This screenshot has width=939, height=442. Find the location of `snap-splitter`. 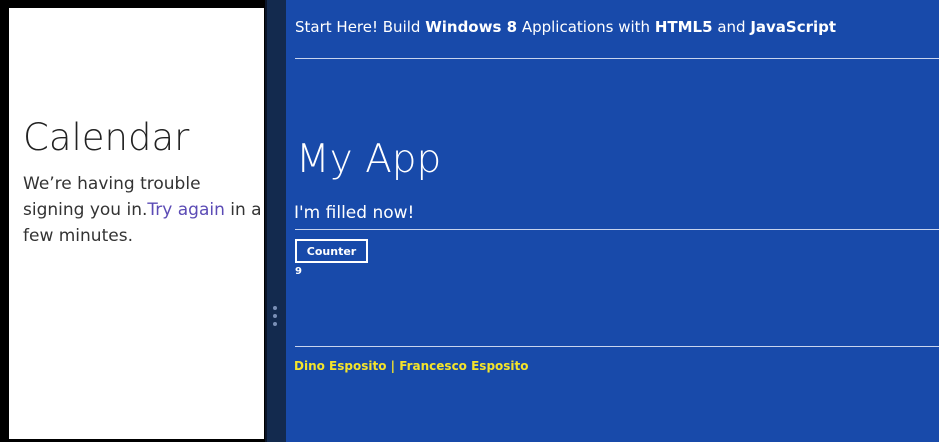

snap-splitter is located at coordinates (275, 221).